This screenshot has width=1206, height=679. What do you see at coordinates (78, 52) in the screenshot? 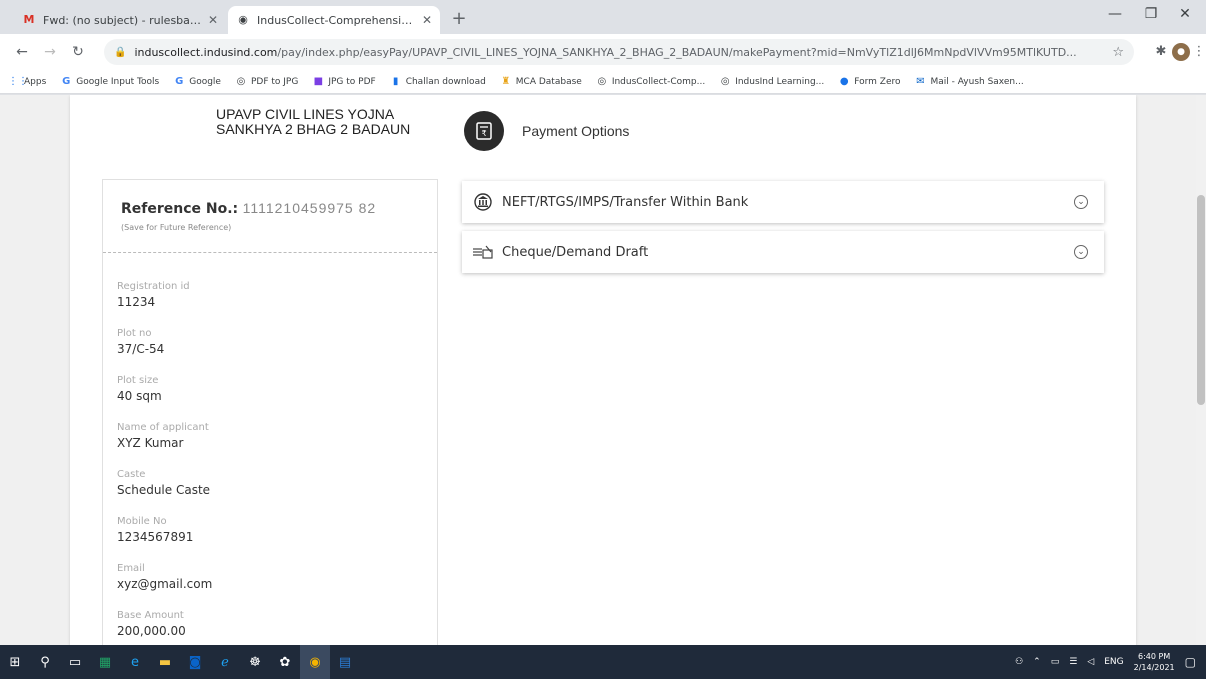
I see `reload-icon: ↻` at bounding box center [78, 52].